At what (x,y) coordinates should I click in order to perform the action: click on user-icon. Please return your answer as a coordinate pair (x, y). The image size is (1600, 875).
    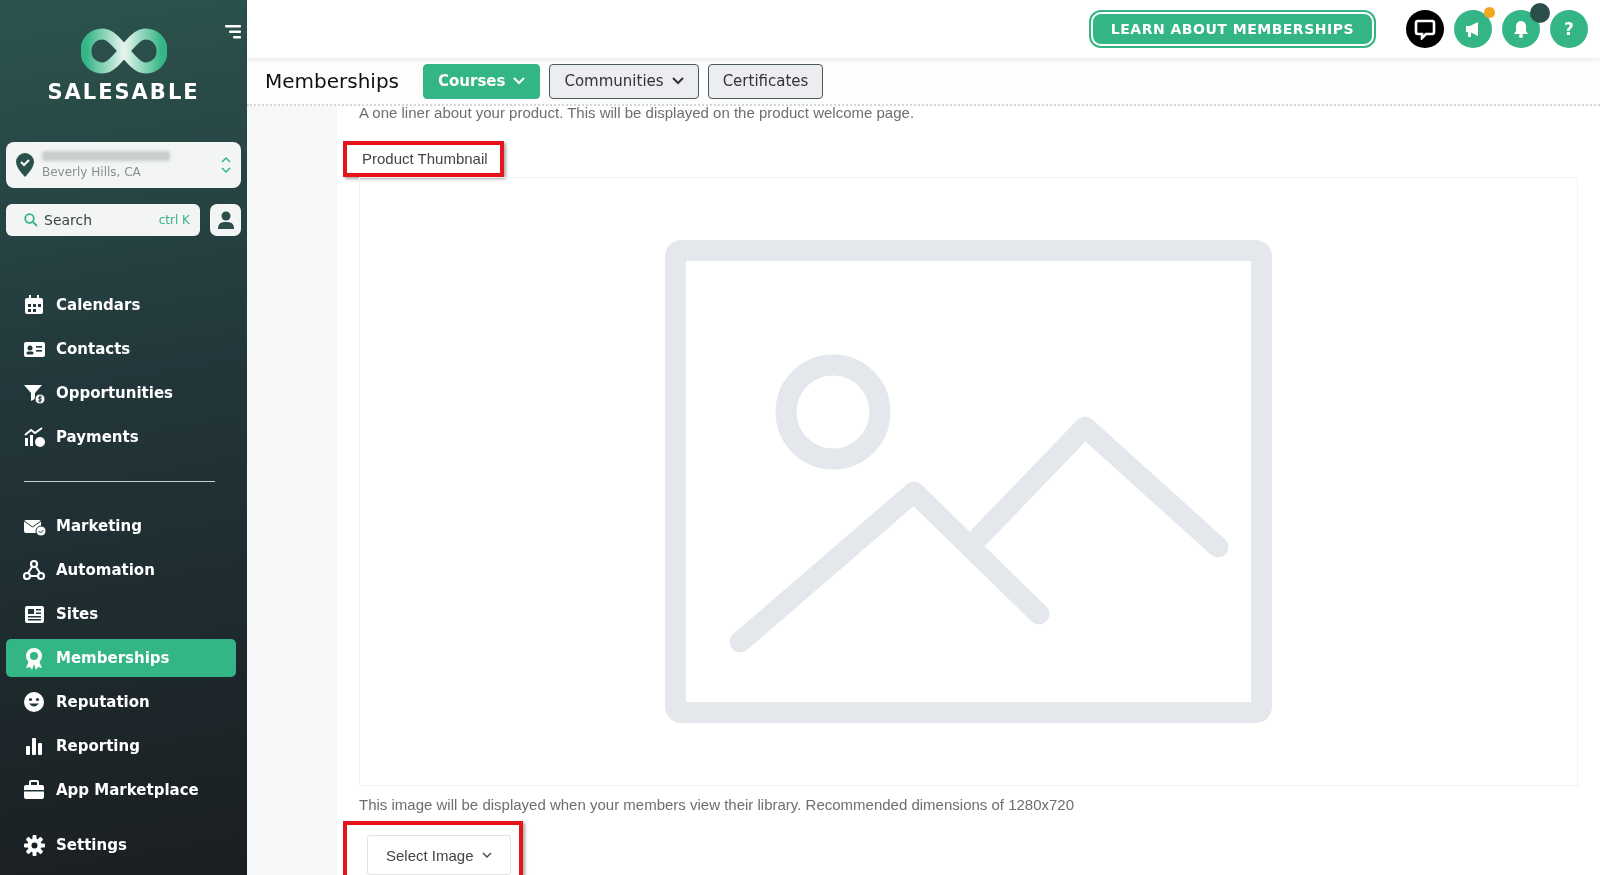
    Looking at the image, I should click on (225, 220).